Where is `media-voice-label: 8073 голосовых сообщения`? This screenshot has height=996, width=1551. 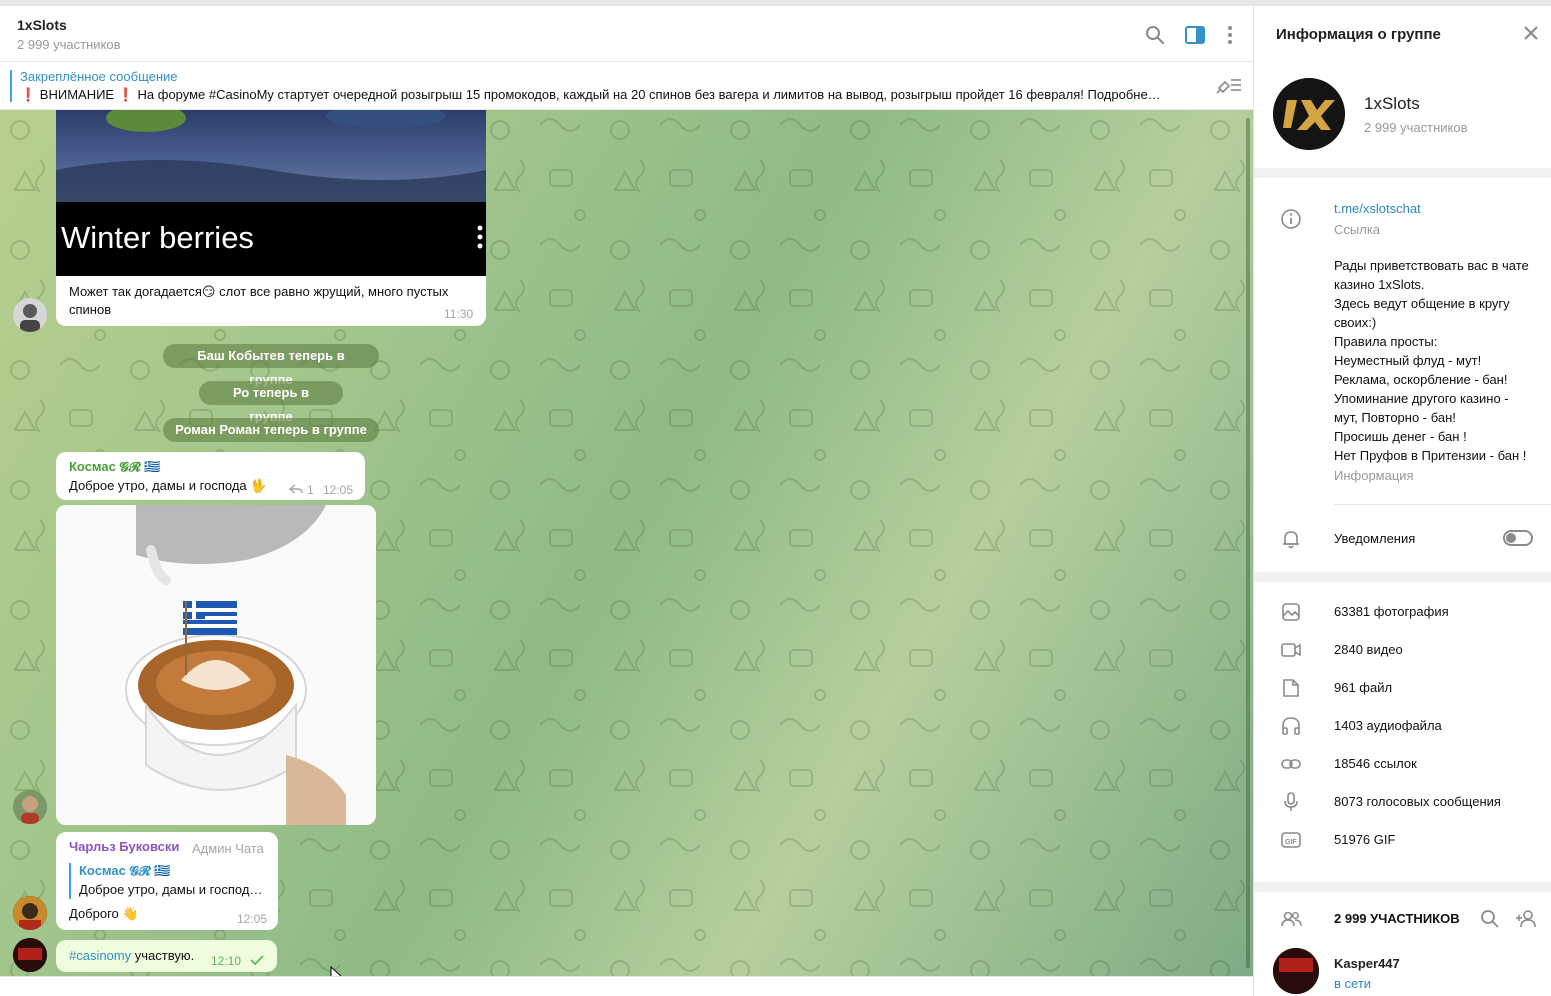 media-voice-label: 8073 голосовых сообщения is located at coordinates (1417, 801).